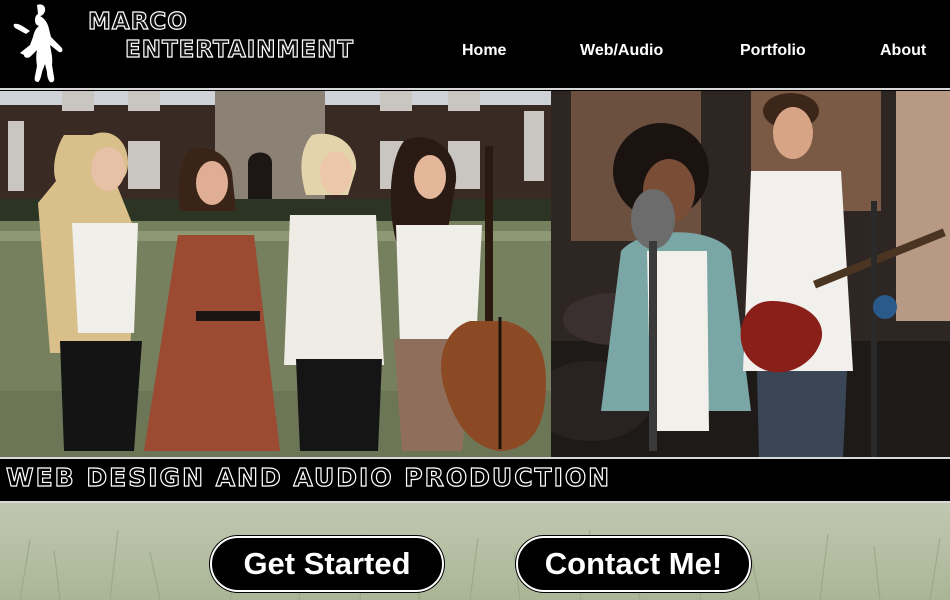  I want to click on contact-me-button: Contact Me!, so click(633, 564).